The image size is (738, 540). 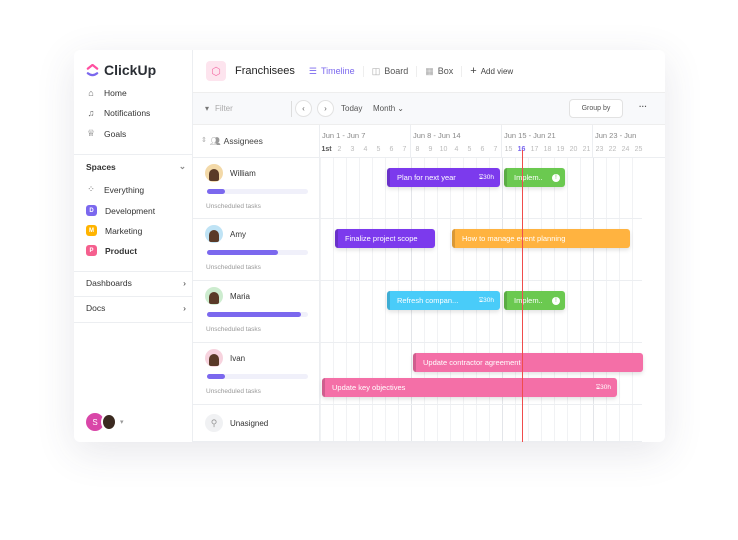 What do you see at coordinates (91, 210) in the screenshot?
I see `space-icon: D` at bounding box center [91, 210].